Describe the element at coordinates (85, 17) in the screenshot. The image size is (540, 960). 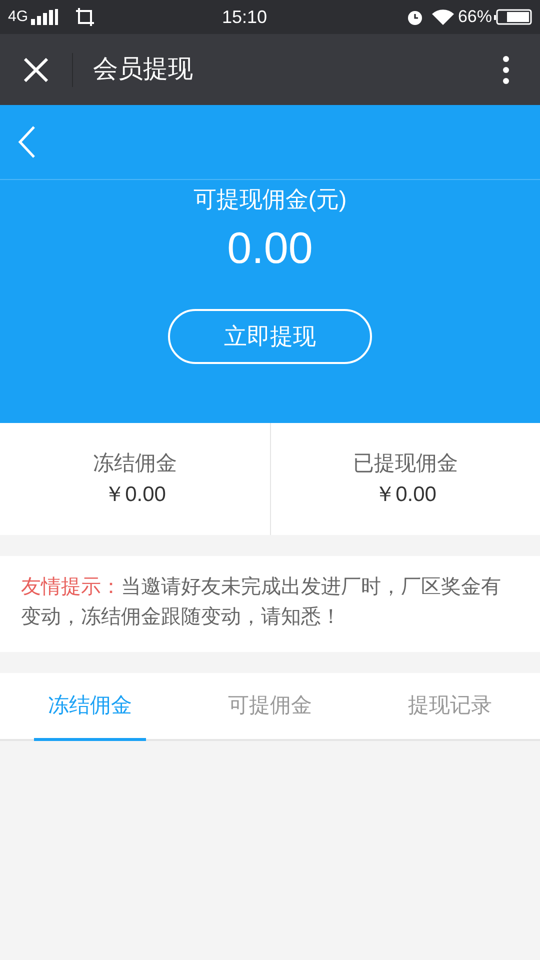
I see `screenshot-icon` at that location.